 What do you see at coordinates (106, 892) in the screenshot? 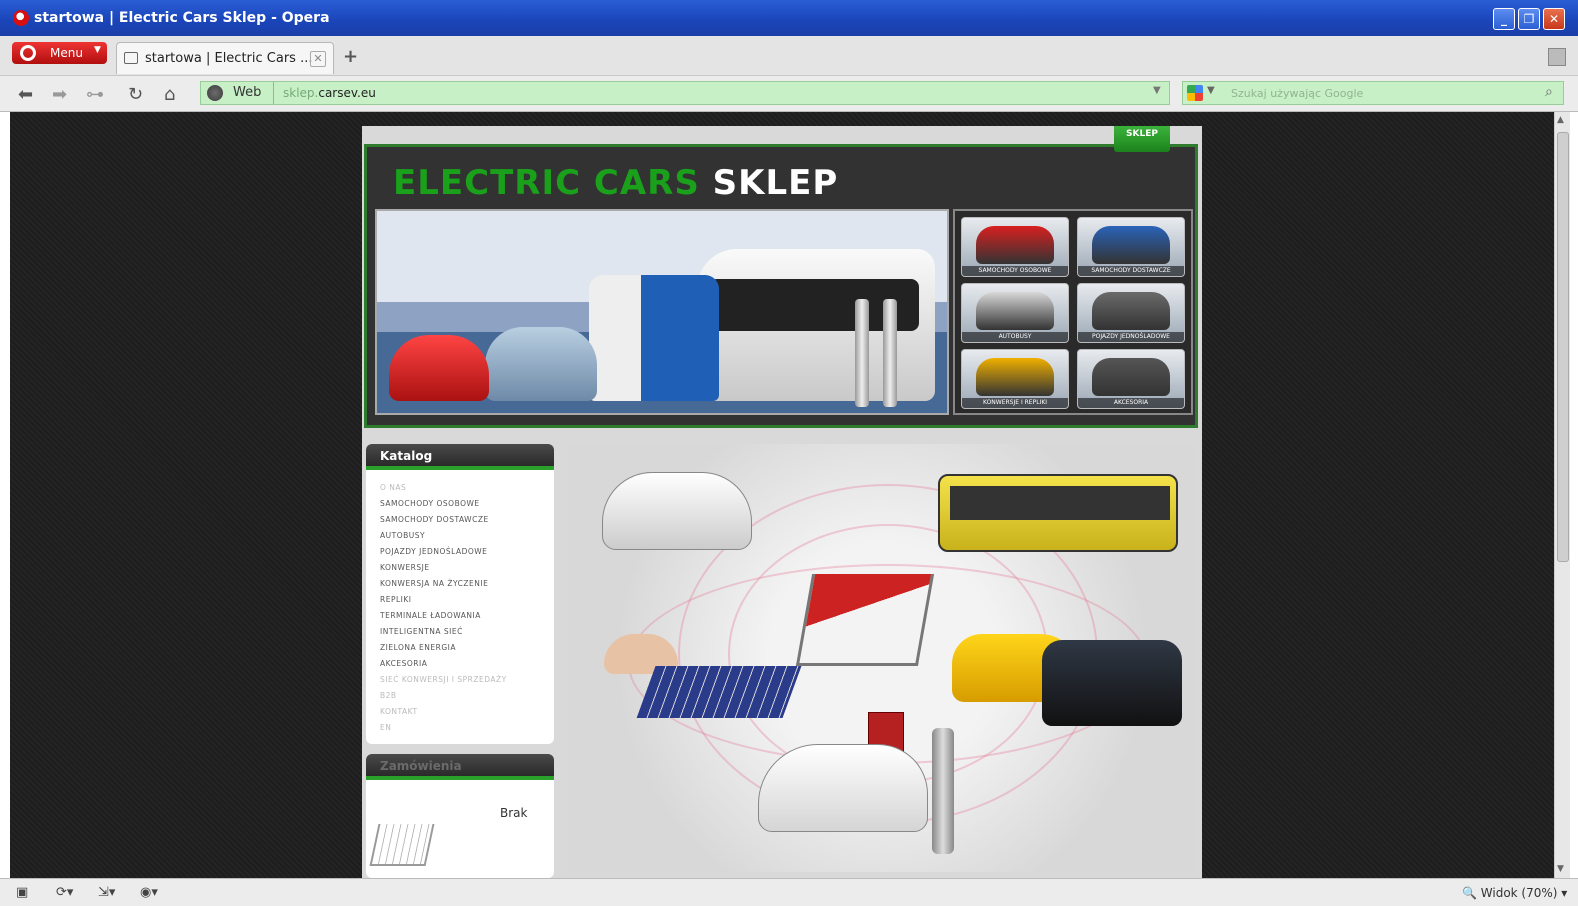
I see `turbo-icon: ⇲▾` at bounding box center [106, 892].